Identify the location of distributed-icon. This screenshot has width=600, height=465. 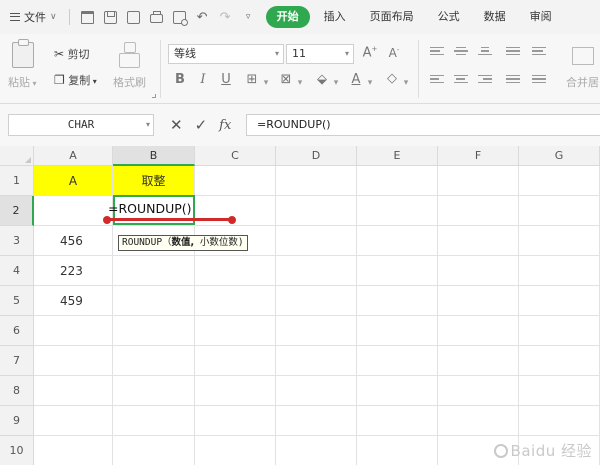
(539, 80).